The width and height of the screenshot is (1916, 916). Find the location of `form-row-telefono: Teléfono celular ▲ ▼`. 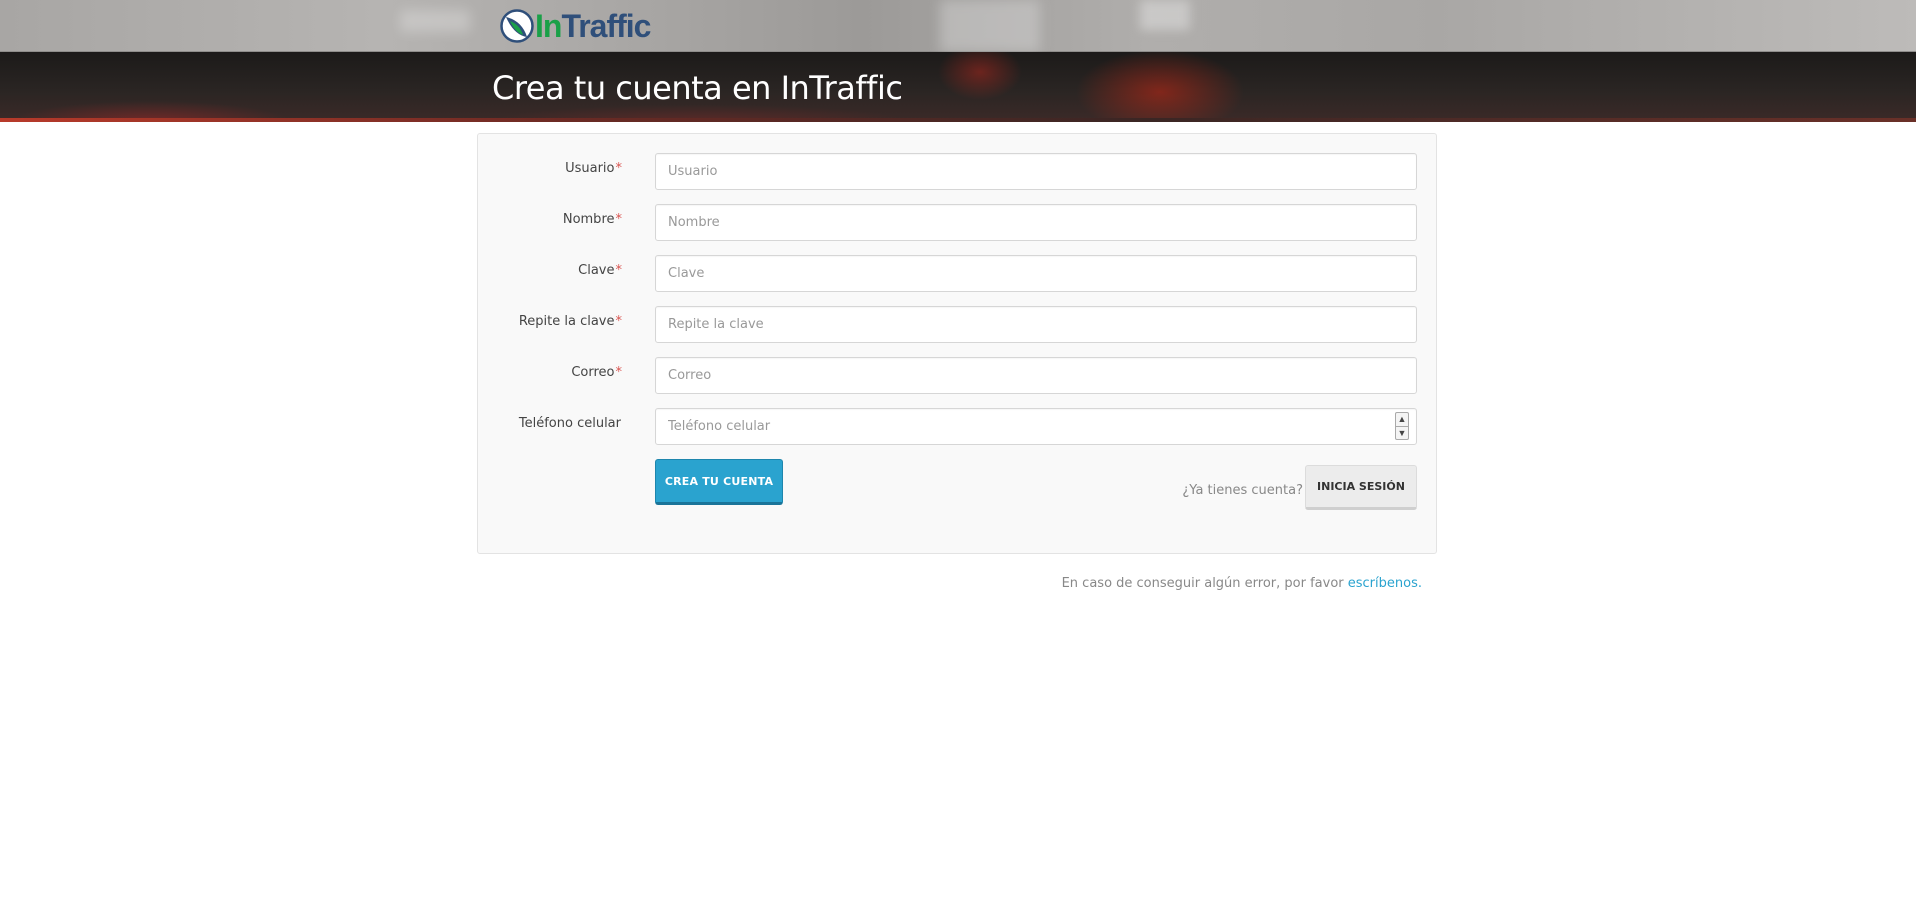

form-row-telefono: Teléfono celular ▲ ▼ is located at coordinates (957, 426).